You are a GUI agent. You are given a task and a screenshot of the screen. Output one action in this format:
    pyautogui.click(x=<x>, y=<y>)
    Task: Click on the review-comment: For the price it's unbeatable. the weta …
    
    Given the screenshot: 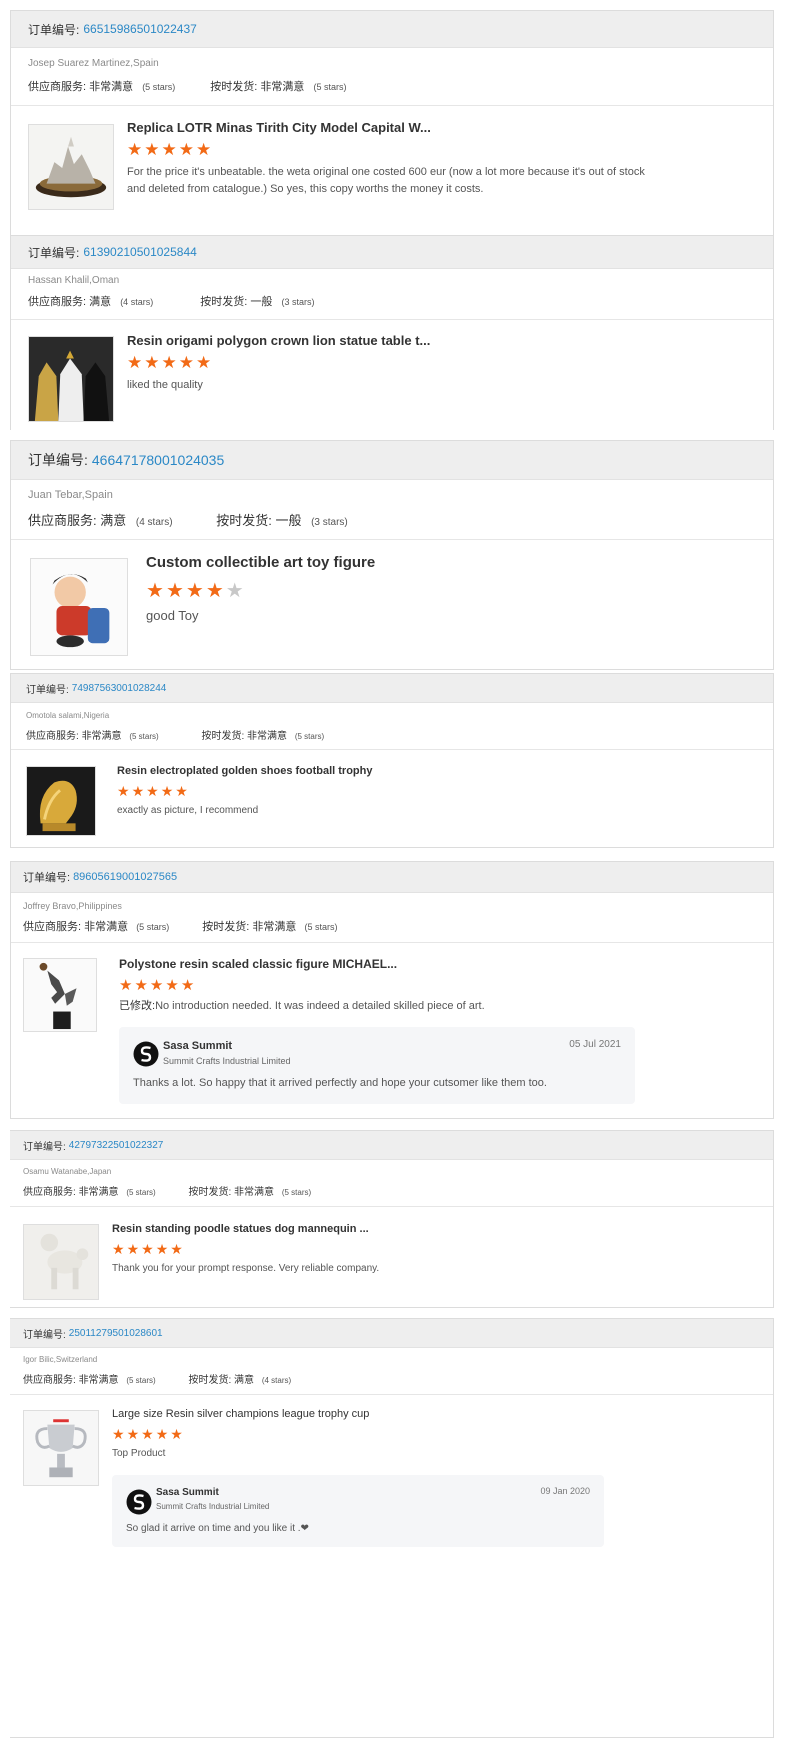 What is the action you would take?
    pyautogui.click(x=387, y=181)
    